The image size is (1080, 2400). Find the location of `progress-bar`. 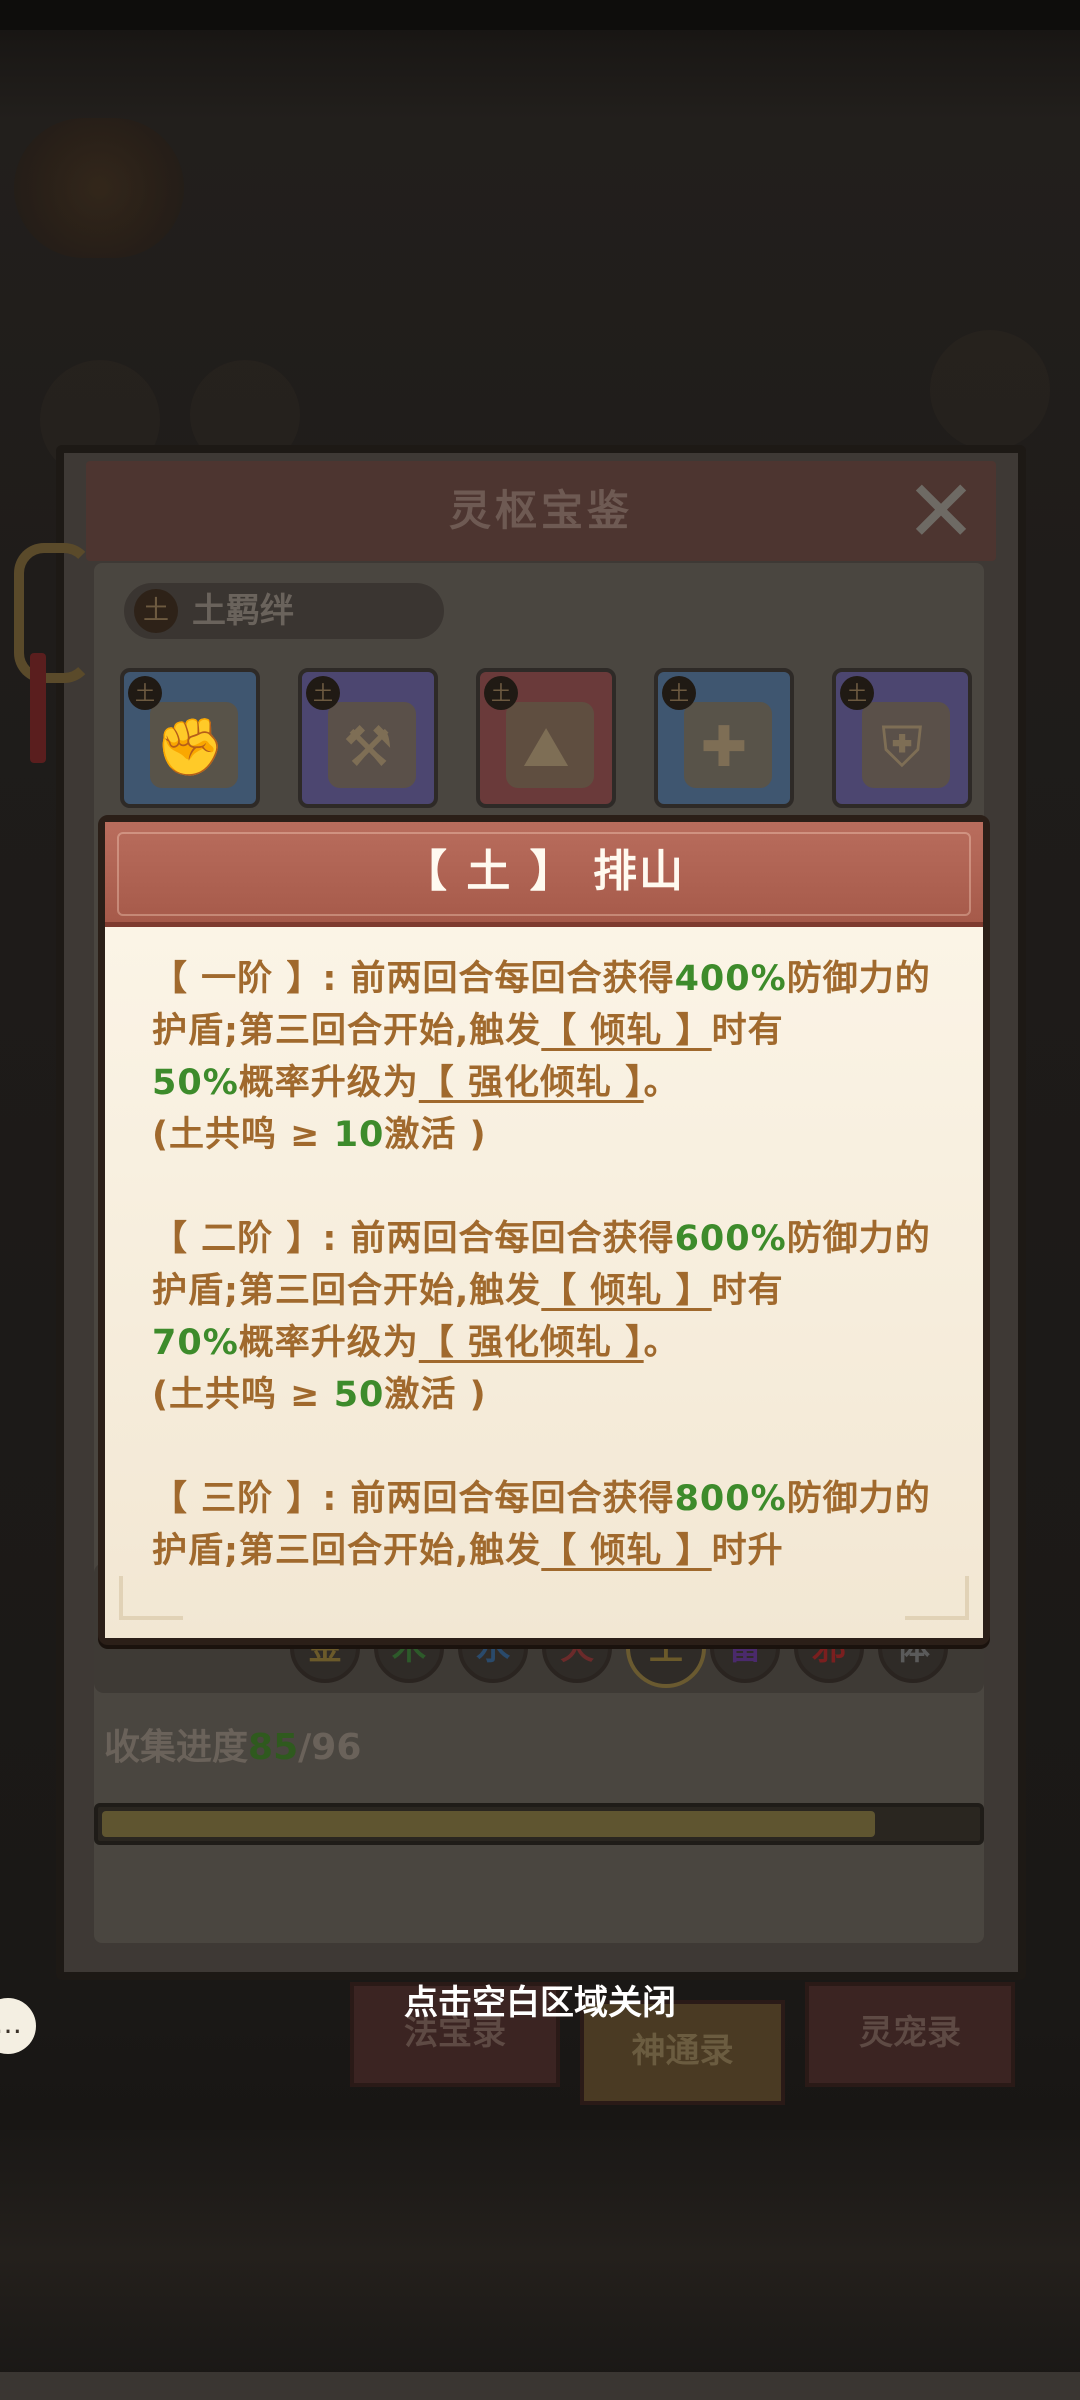

progress-bar is located at coordinates (539, 1824).